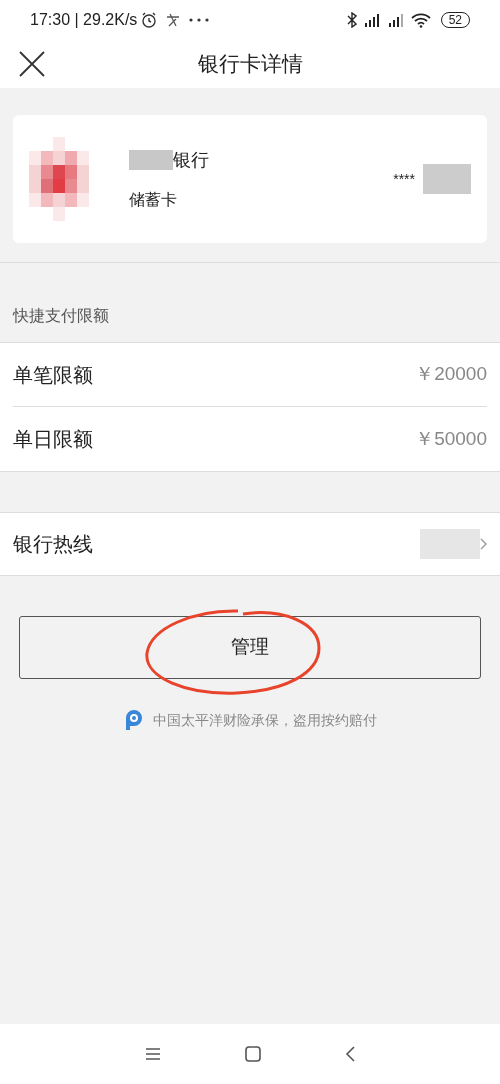 This screenshot has height=1084, width=500. Describe the element at coordinates (253, 1054) in the screenshot. I see `home-icon` at that location.